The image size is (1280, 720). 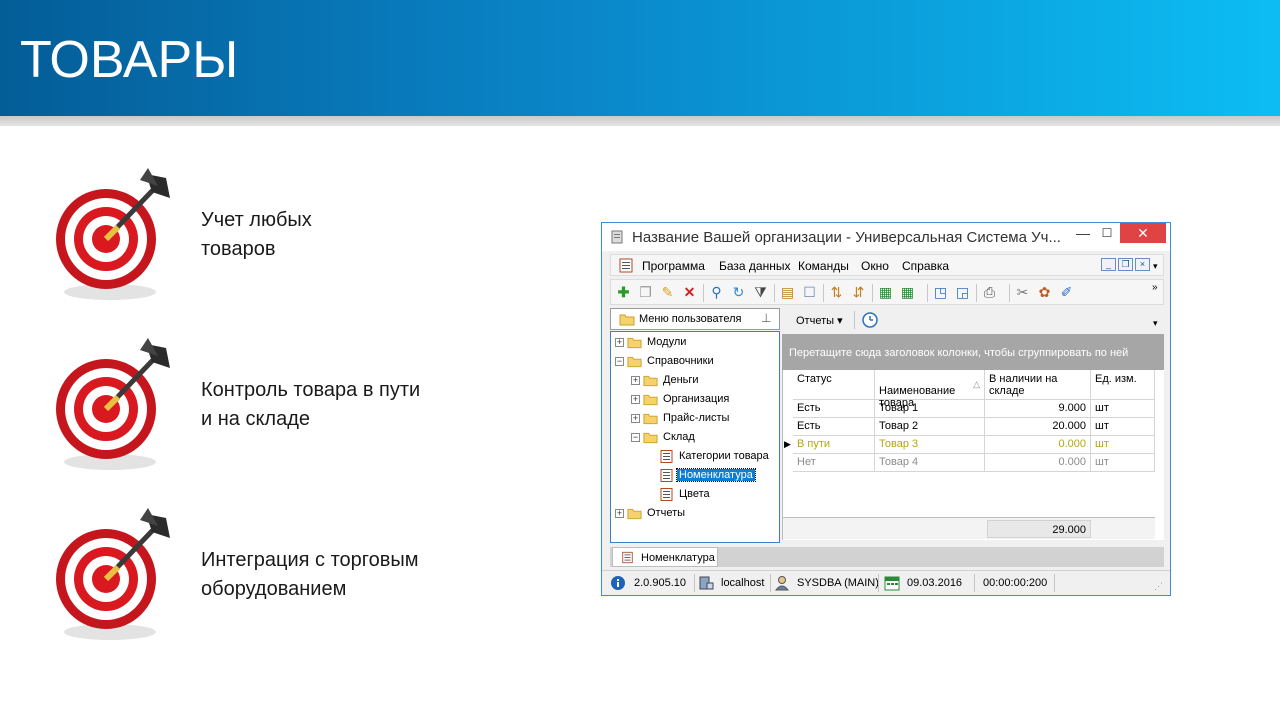 I want to click on reports-dropdown: Отчеты ▾, so click(x=819, y=320).